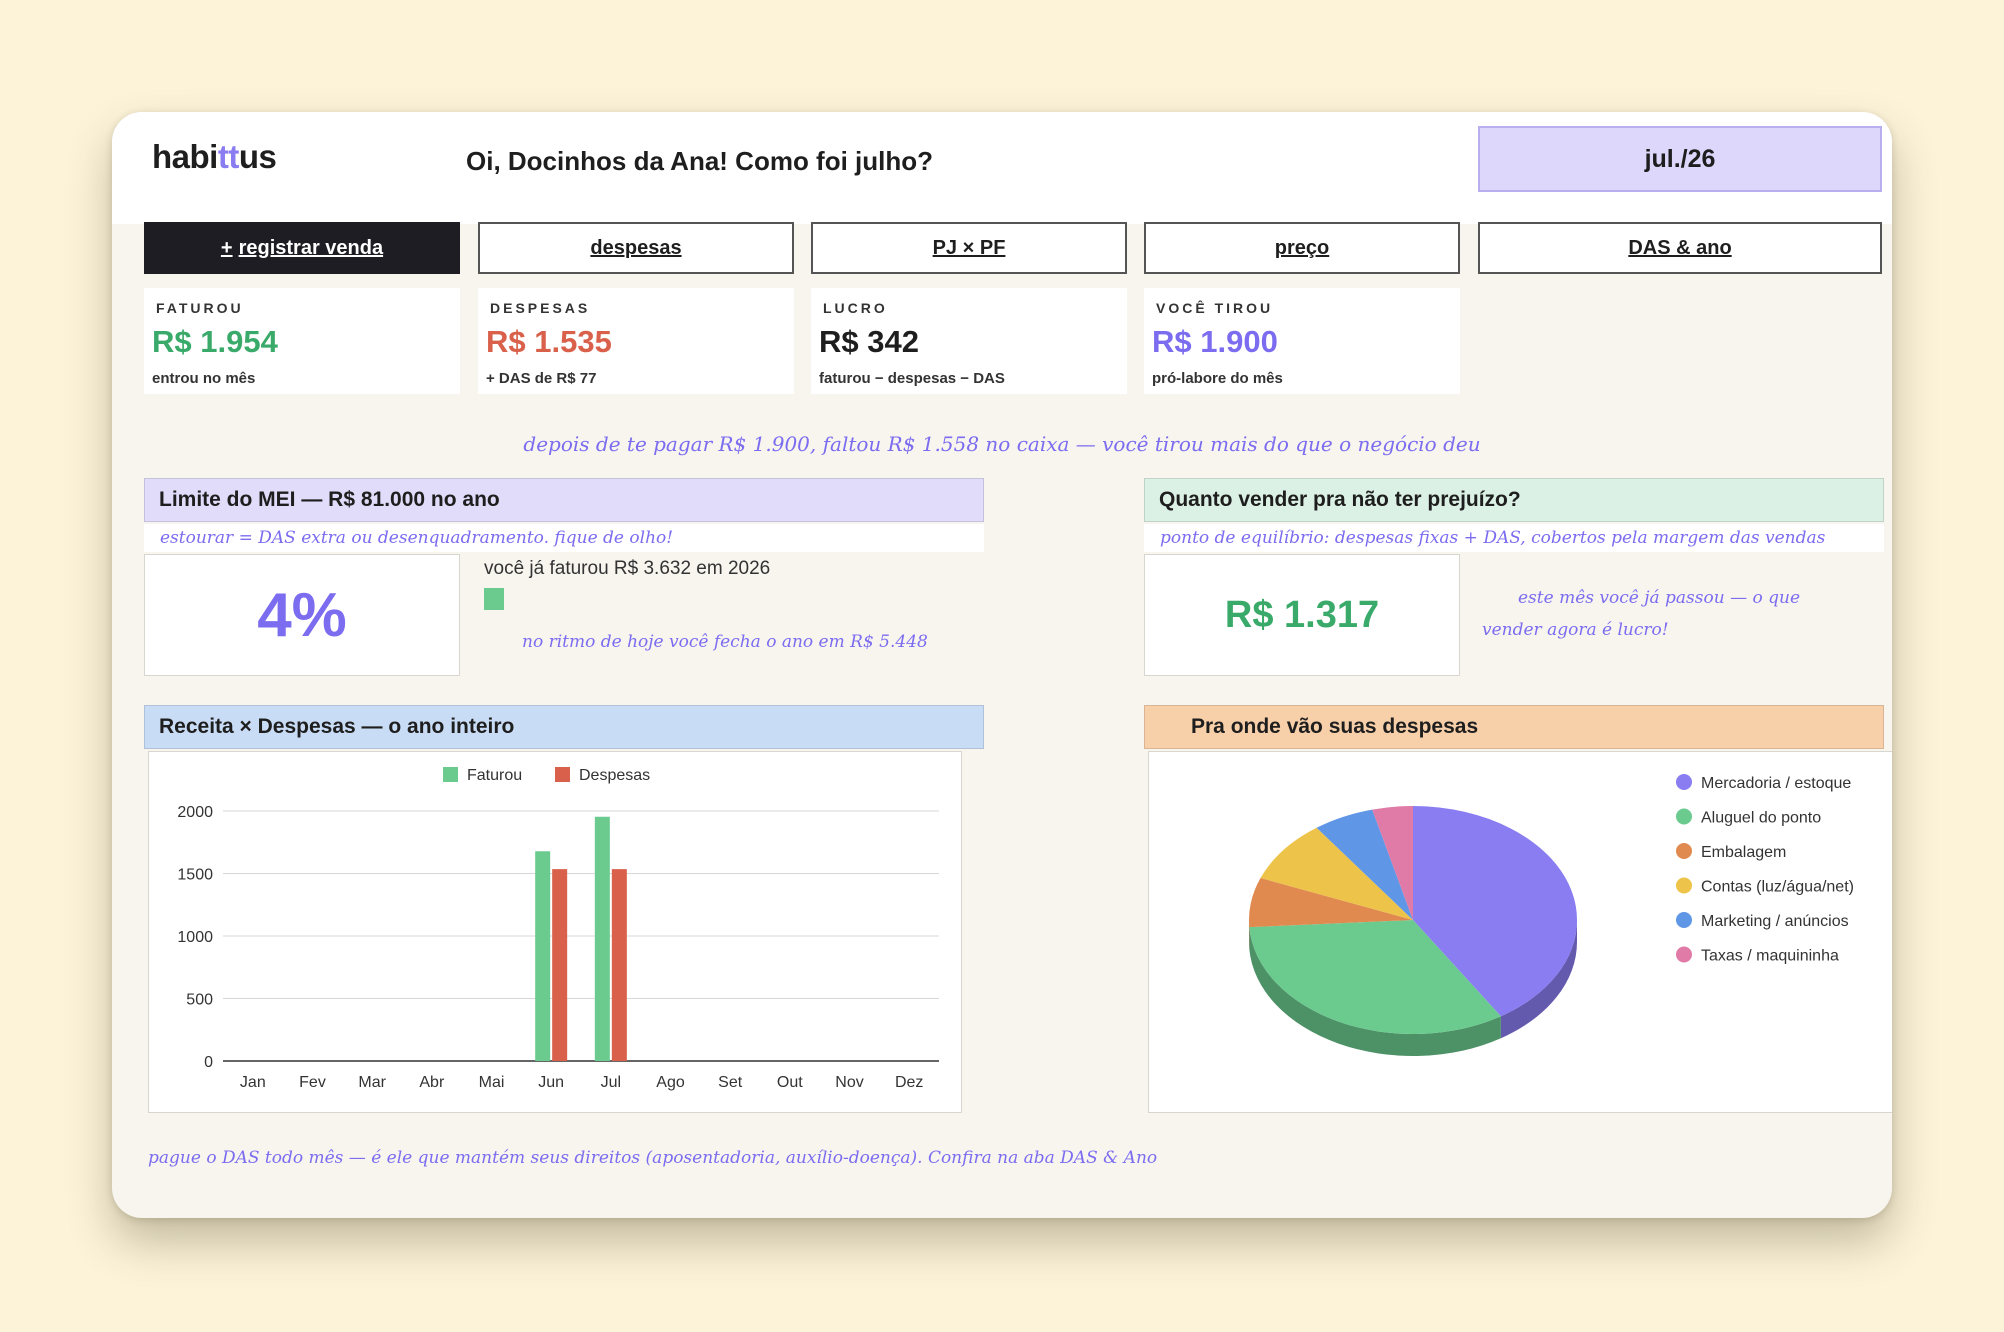 The height and width of the screenshot is (1332, 2004). What do you see at coordinates (560, 965) in the screenshot?
I see `bar-despesas-jun` at bounding box center [560, 965].